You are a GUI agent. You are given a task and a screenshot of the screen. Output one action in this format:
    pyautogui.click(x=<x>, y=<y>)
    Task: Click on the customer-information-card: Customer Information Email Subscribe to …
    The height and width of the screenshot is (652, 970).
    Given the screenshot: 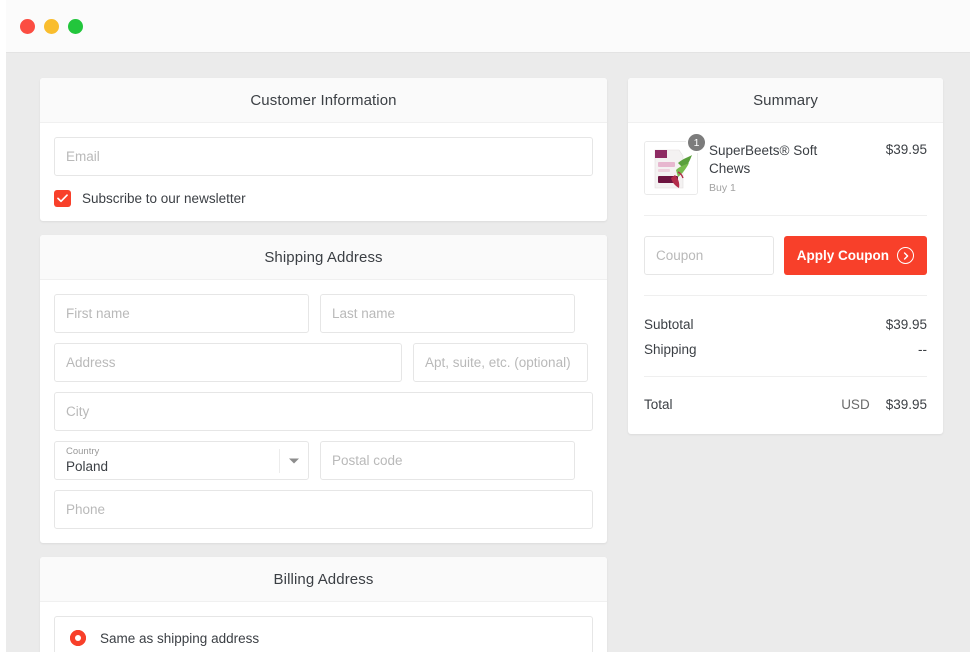 What is the action you would take?
    pyautogui.click(x=323, y=149)
    